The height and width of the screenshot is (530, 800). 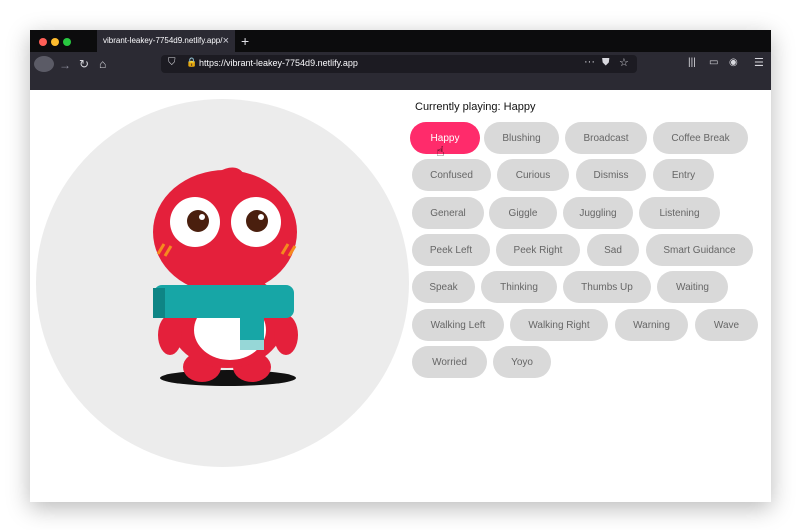 I want to click on scarf-tail-fringe, so click(x=252, y=345).